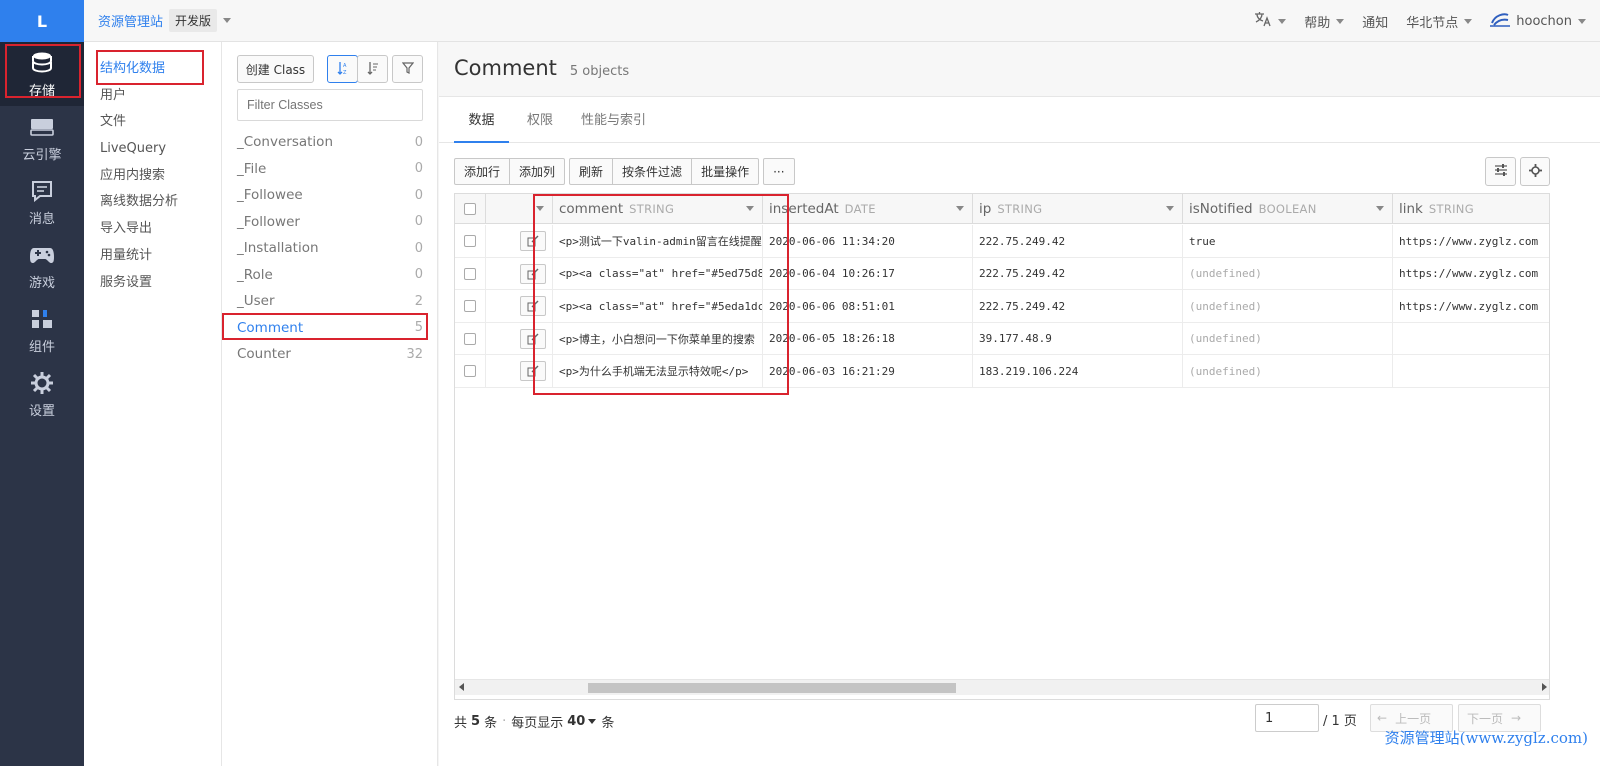 Image resolution: width=1600 pixels, height=766 pixels. Describe the element at coordinates (779, 171) in the screenshot. I see `more-button: ···` at that location.